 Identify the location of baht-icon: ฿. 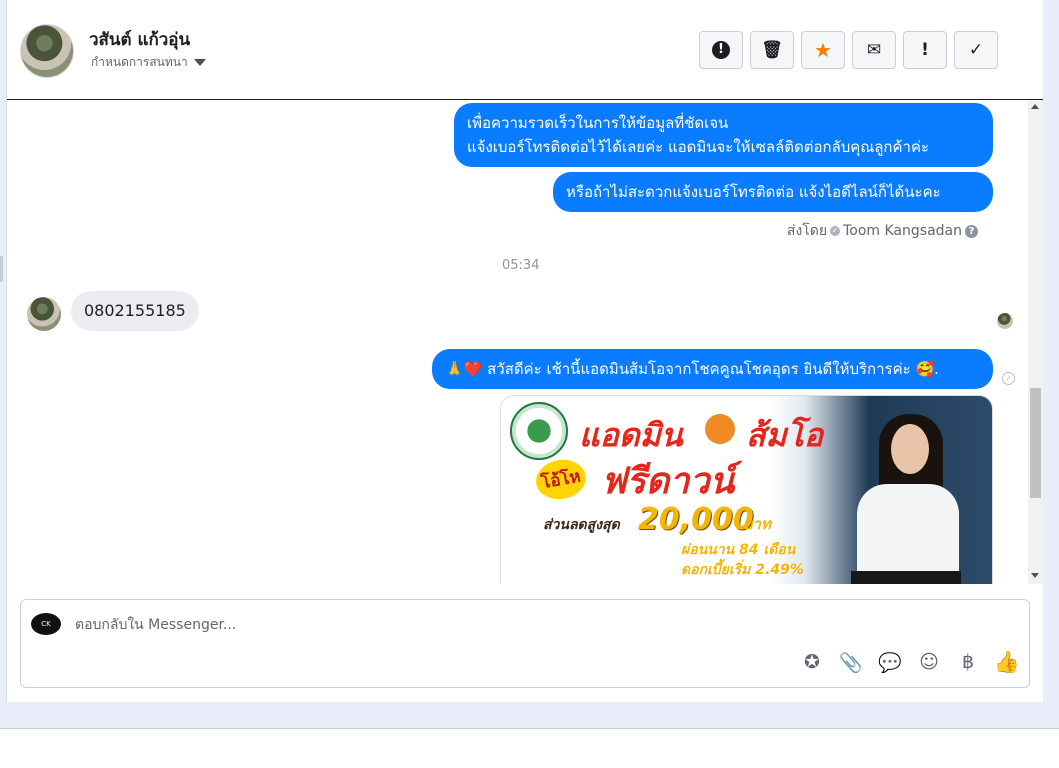
(968, 662).